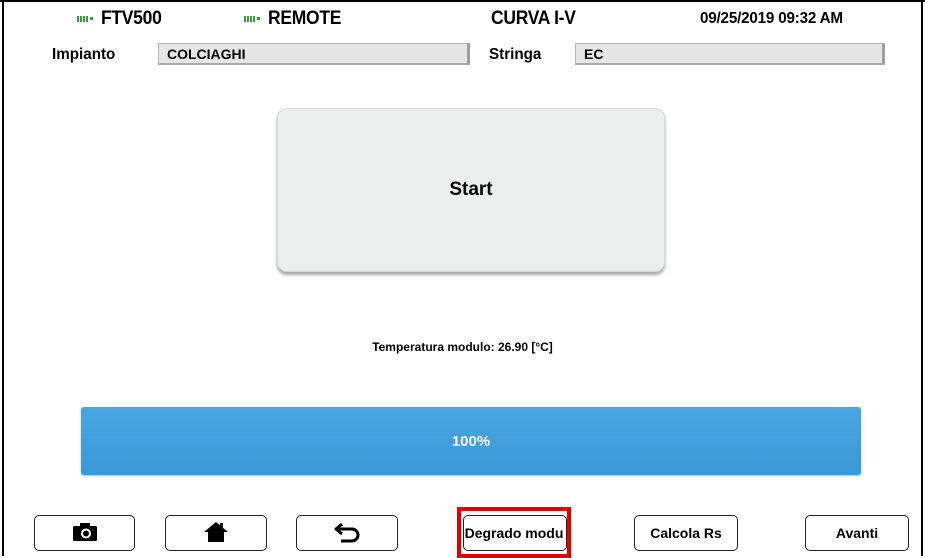 Image resolution: width=925 pixels, height=558 pixels. I want to click on camera-button, so click(84, 533).